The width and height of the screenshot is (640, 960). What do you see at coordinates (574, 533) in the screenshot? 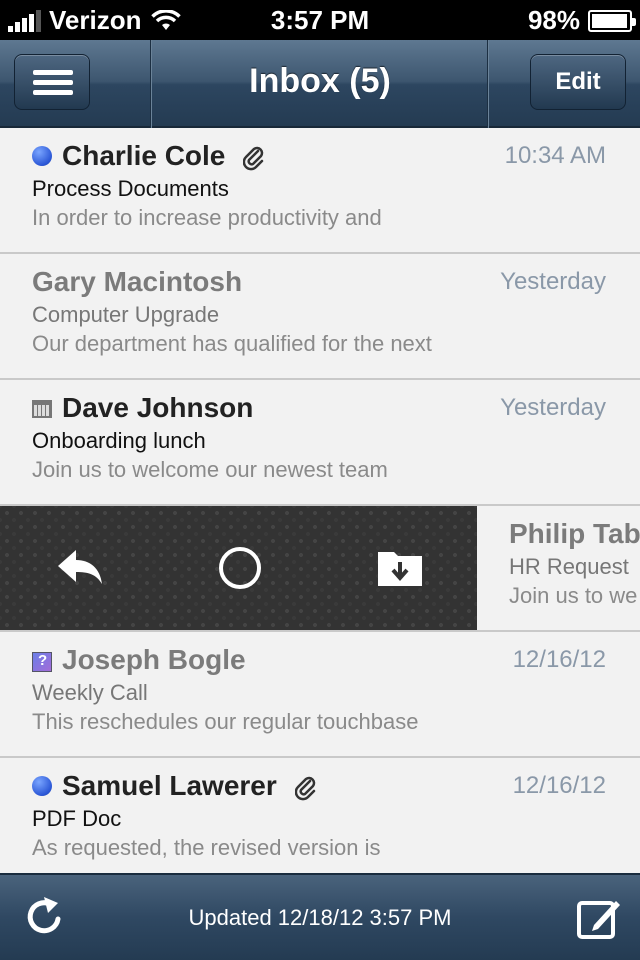
I see `sender-name: Philip Tab` at bounding box center [574, 533].